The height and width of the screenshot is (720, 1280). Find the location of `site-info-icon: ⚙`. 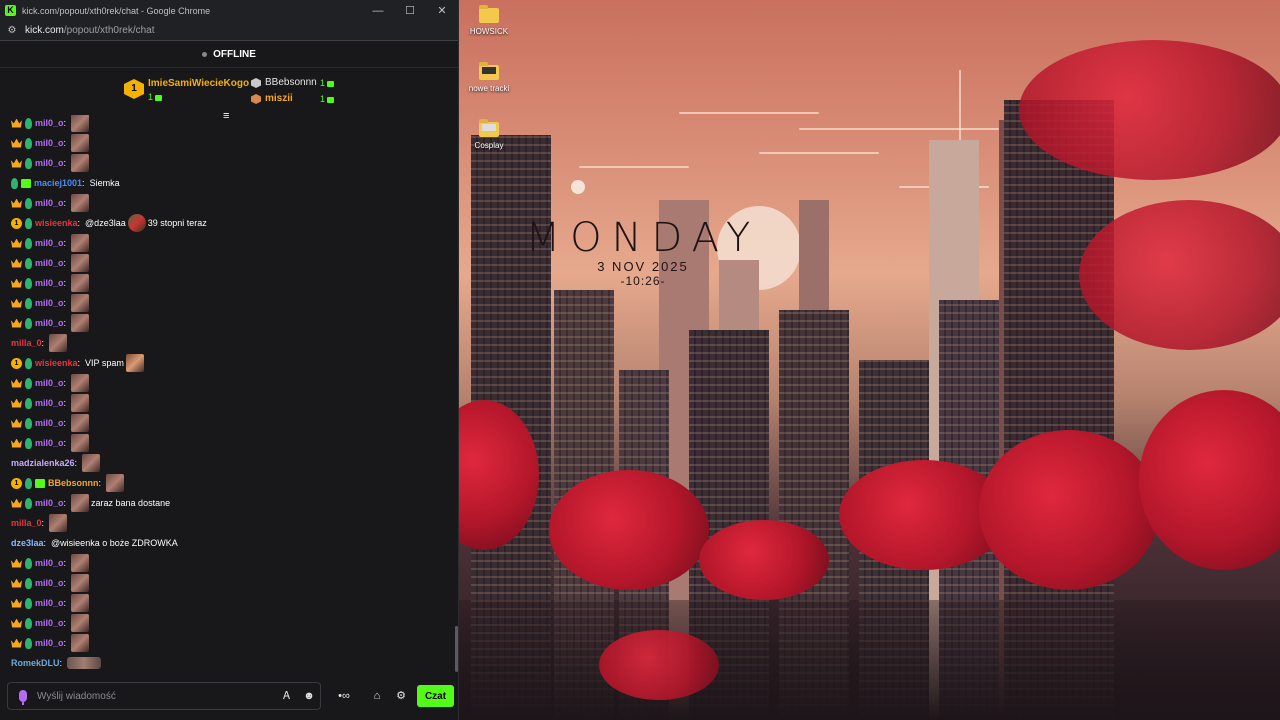

site-info-icon: ⚙ is located at coordinates (12, 30).